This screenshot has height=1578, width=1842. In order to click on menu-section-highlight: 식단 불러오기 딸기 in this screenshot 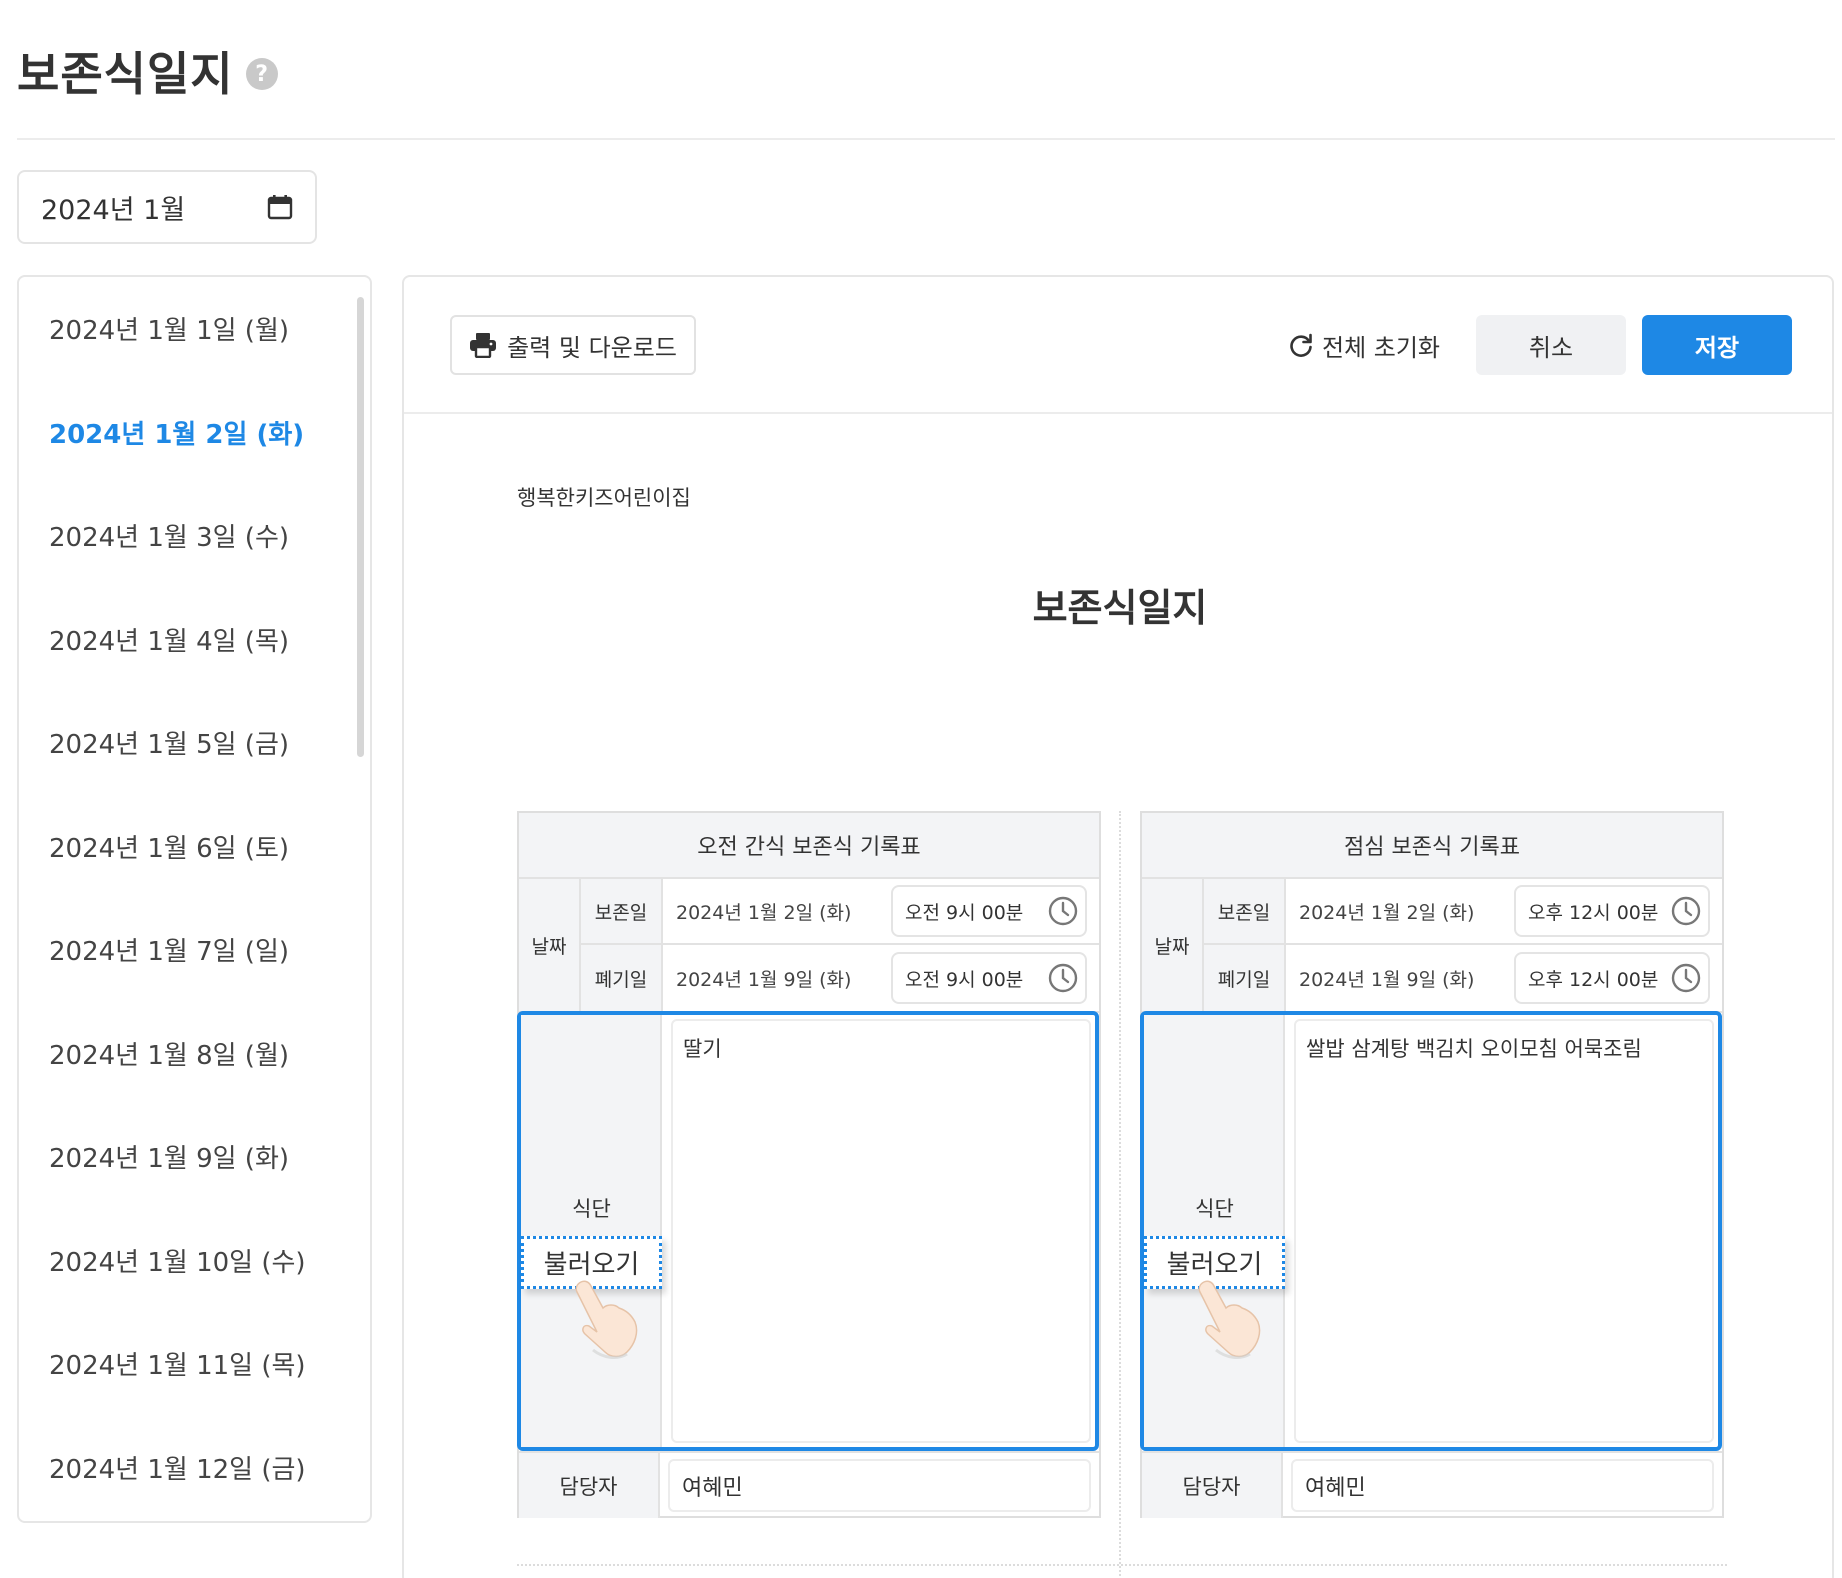, I will do `click(808, 1231)`.